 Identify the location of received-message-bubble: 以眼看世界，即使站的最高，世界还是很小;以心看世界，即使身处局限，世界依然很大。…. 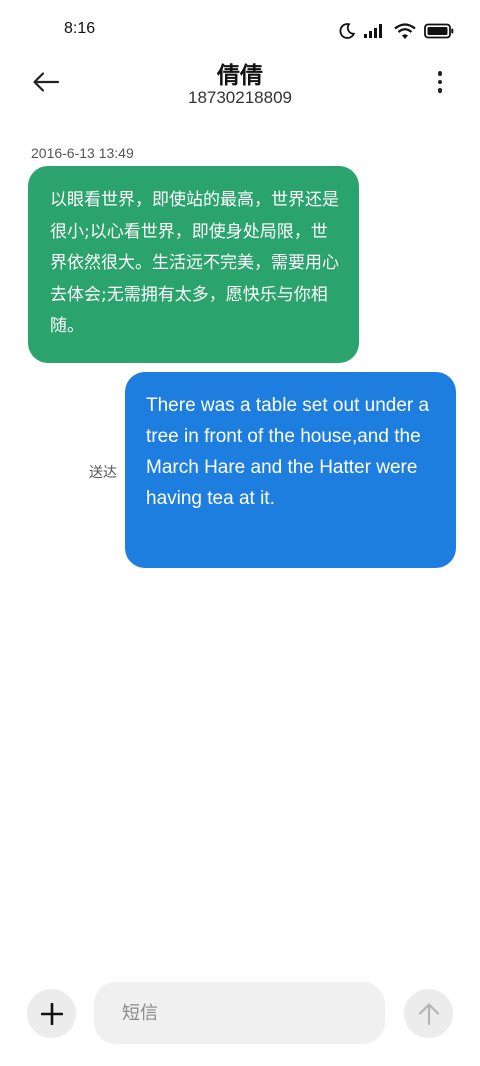
(193, 264).